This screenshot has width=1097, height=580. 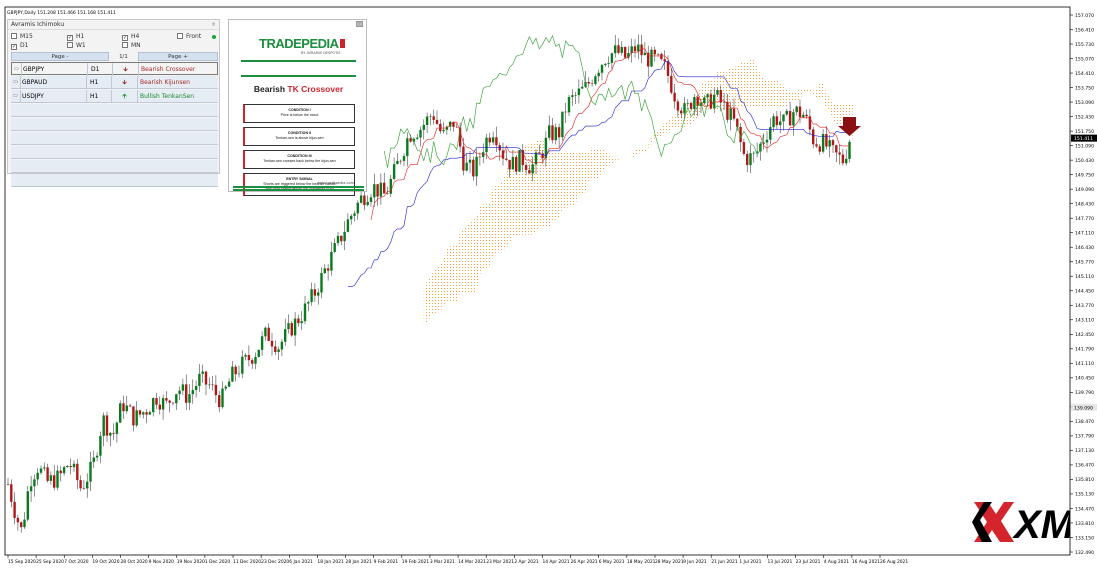 I want to click on table-row-empty, so click(x=114, y=138).